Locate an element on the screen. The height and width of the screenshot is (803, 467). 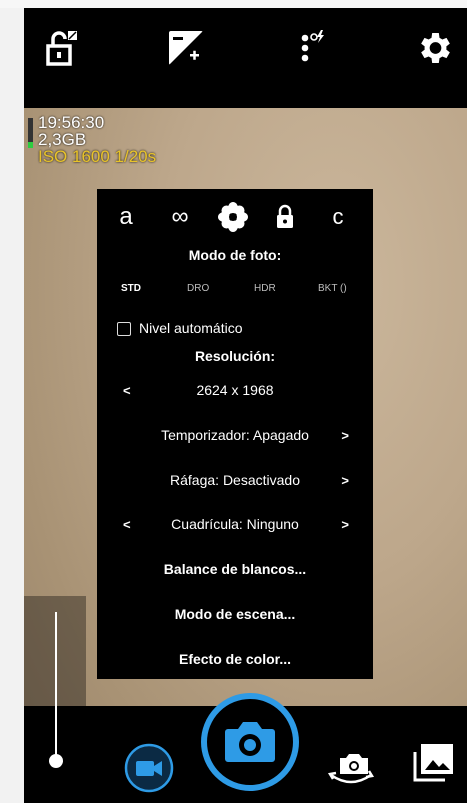
photo-mode-bkt: BKT () is located at coordinates (332, 288).